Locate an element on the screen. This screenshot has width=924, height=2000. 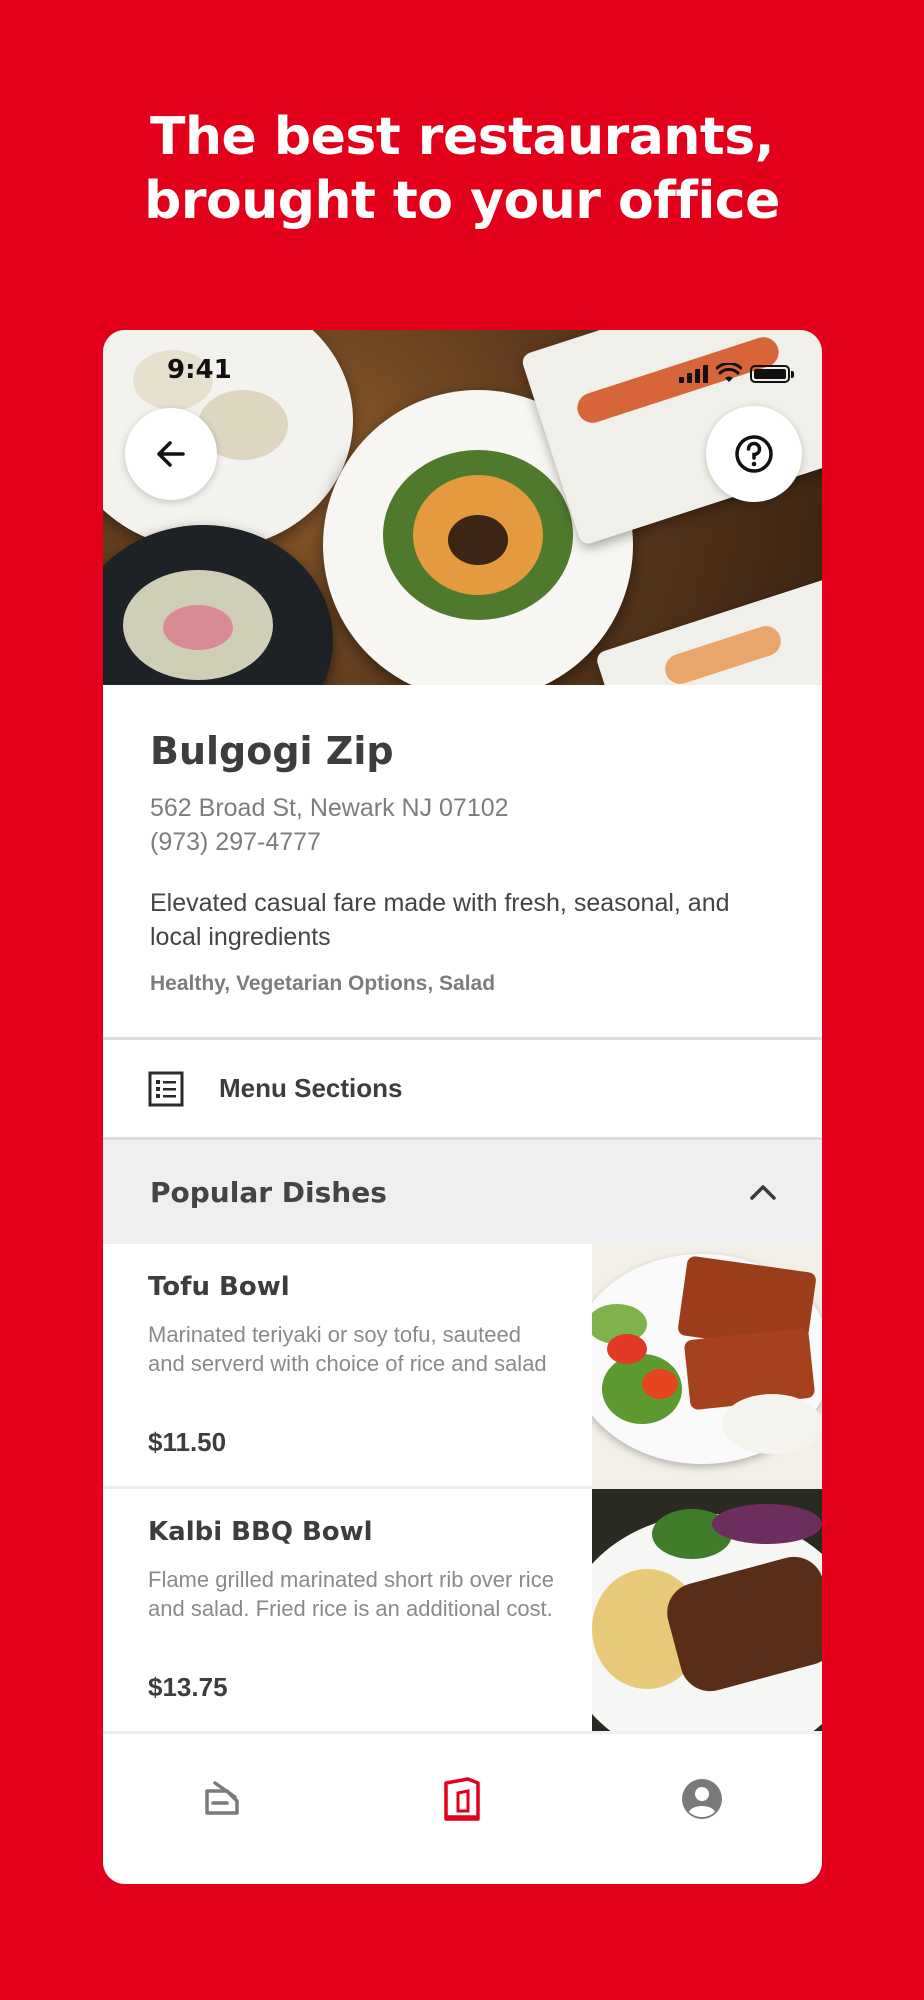
delivery-icon is located at coordinates (222, 1798).